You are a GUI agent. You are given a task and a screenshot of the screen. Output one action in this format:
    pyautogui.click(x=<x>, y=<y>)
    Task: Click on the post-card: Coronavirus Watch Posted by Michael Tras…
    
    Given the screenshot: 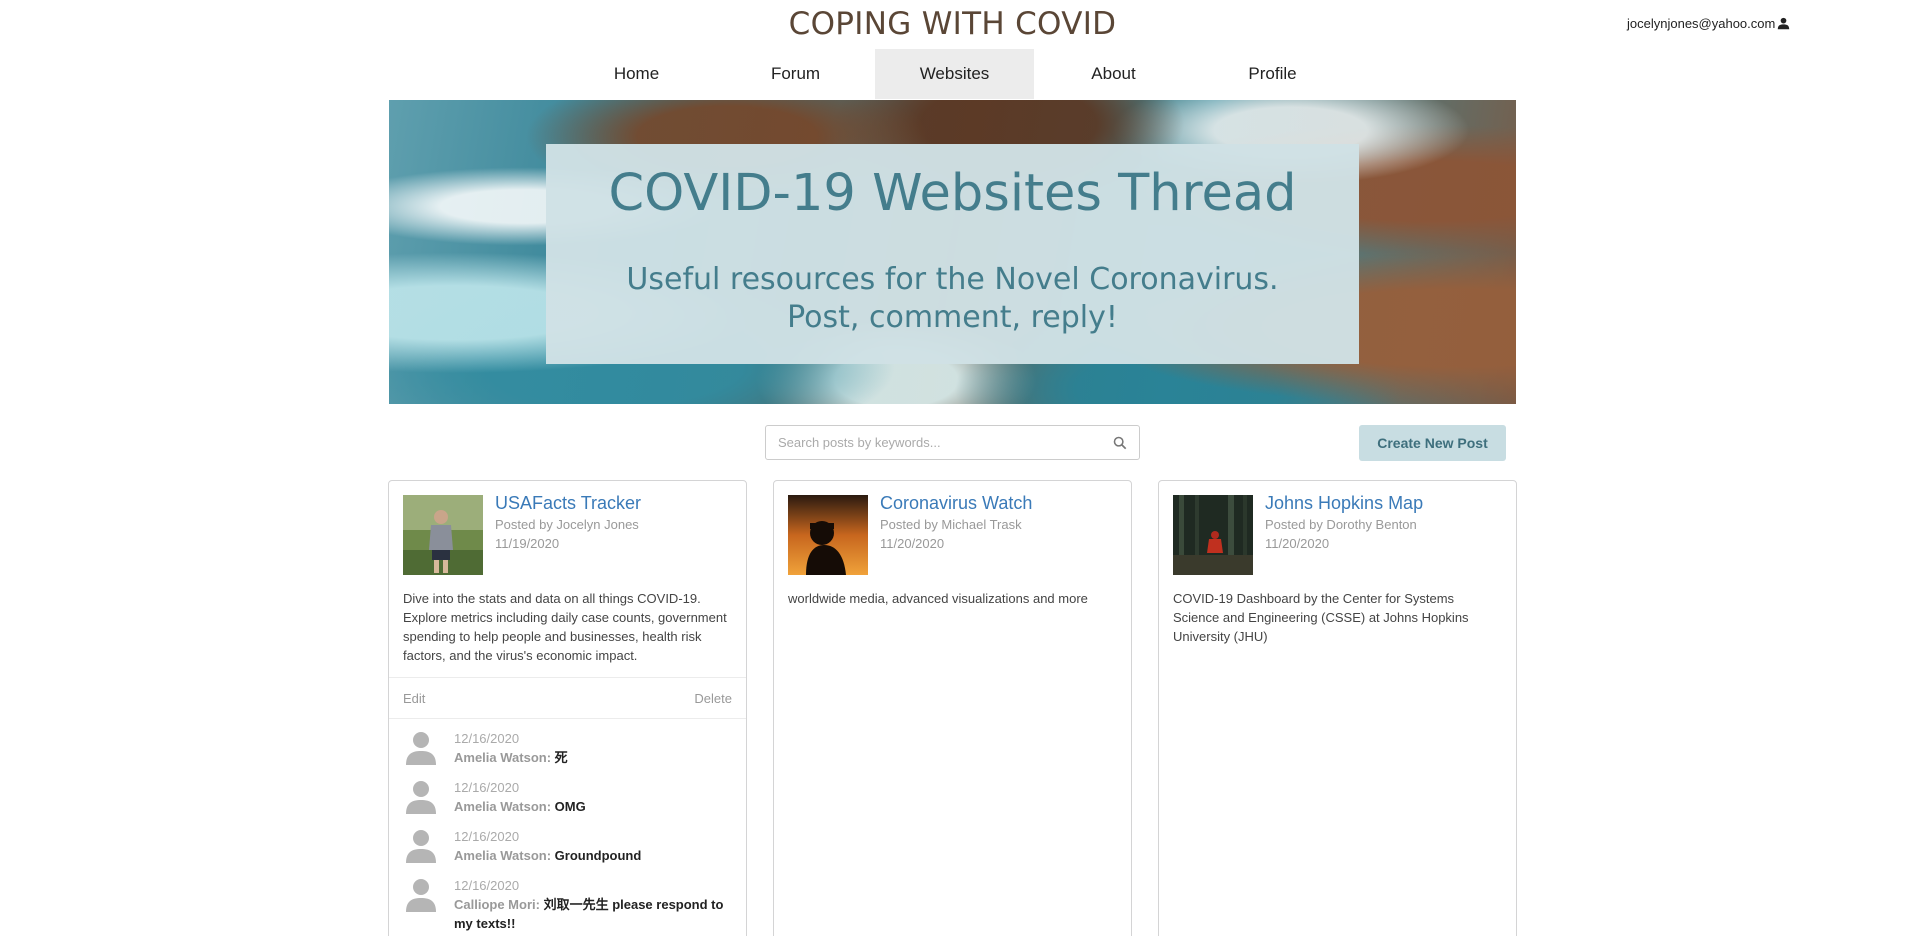 What is the action you would take?
    pyautogui.click(x=952, y=708)
    